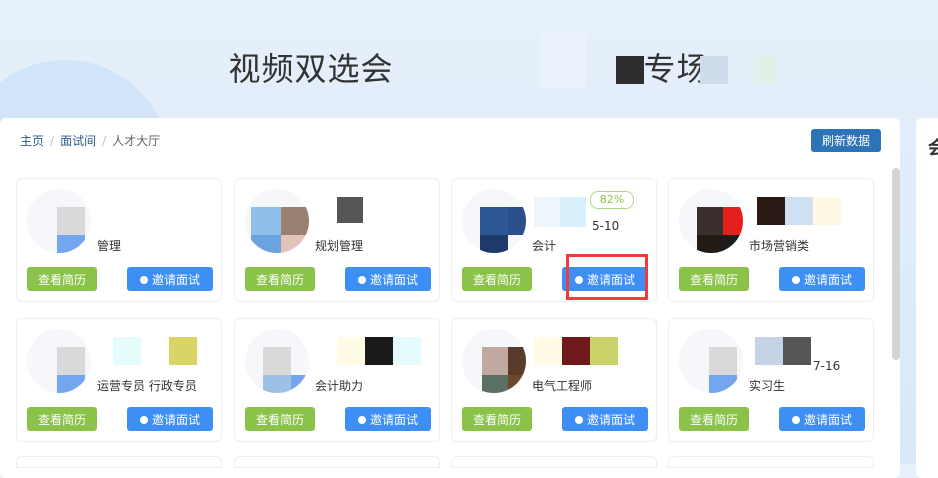  What do you see at coordinates (927, 298) in the screenshot?
I see `side-panel: 会` at bounding box center [927, 298].